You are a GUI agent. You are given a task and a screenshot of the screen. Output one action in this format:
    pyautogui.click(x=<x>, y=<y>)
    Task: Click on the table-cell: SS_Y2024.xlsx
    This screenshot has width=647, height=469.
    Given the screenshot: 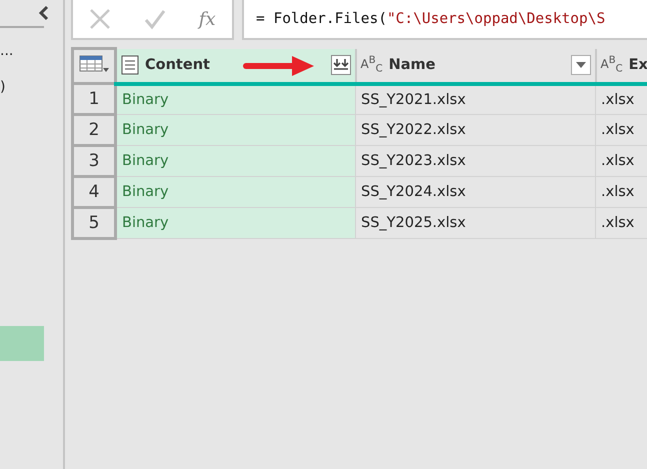 What is the action you would take?
    pyautogui.click(x=476, y=192)
    